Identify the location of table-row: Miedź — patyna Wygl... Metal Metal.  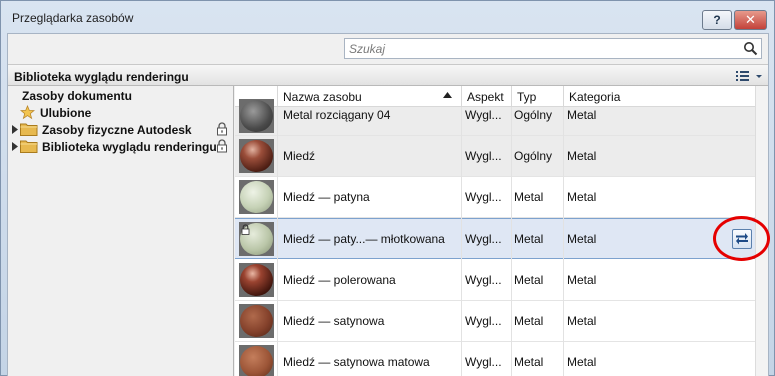
(495, 197).